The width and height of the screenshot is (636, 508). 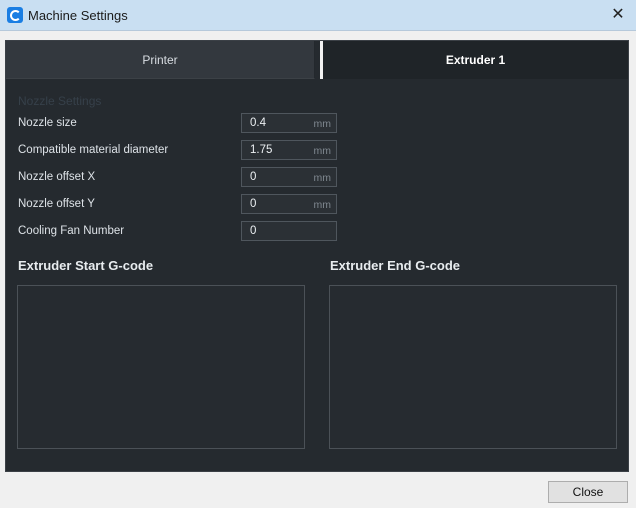 I want to click on cura-logo-icon, so click(x=15, y=15).